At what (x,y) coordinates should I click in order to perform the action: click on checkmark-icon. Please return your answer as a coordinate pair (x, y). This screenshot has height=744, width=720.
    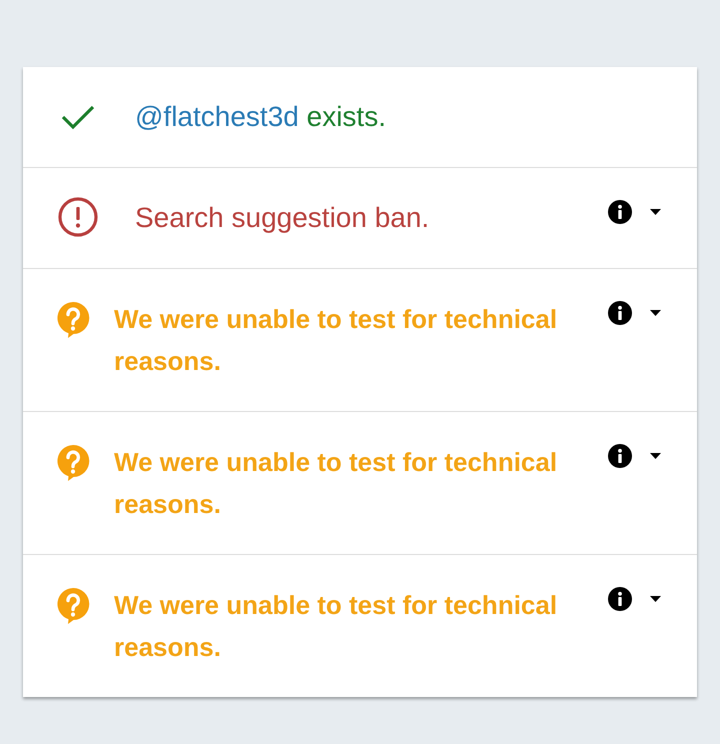
    Looking at the image, I should click on (78, 117).